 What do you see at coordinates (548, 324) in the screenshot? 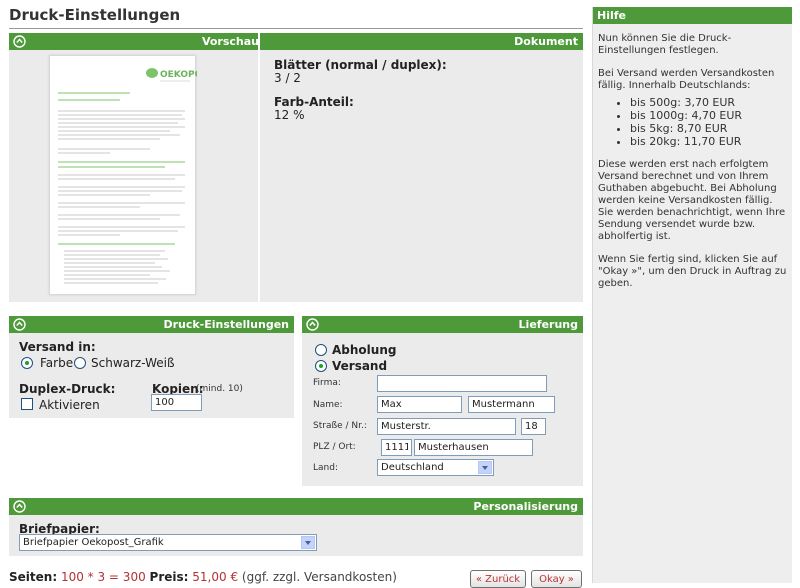
I see `delivery-header-label: Lieferung` at bounding box center [548, 324].